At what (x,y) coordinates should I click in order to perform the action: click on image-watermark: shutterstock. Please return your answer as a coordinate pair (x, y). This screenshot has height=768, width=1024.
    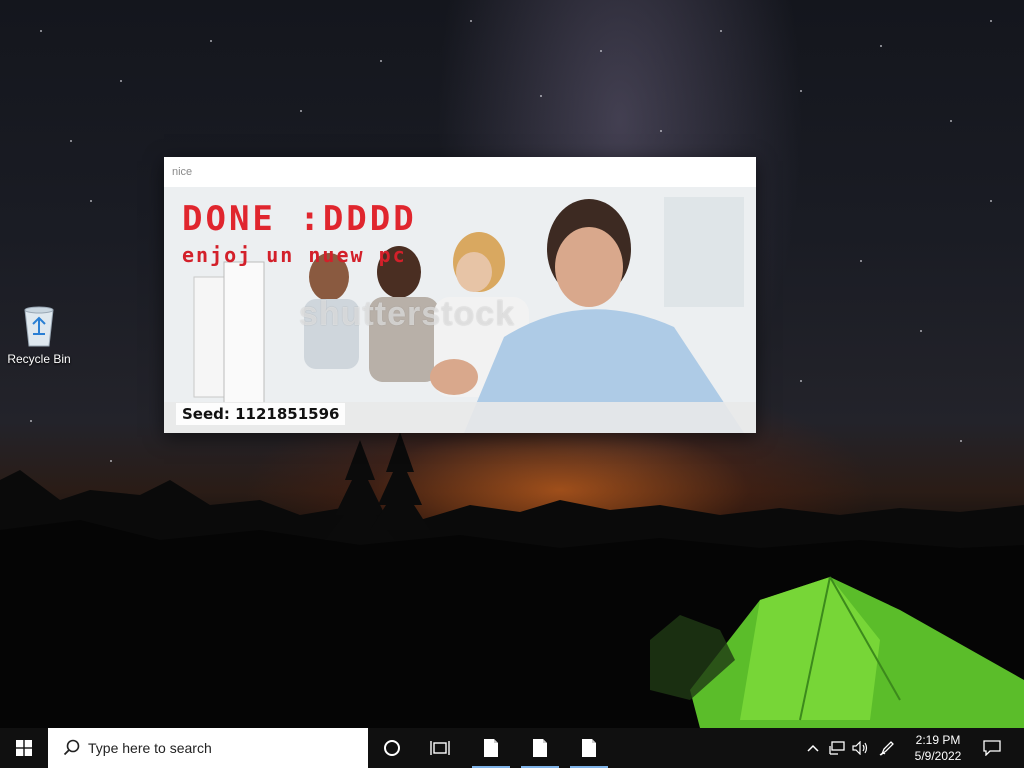
    Looking at the image, I should click on (407, 314).